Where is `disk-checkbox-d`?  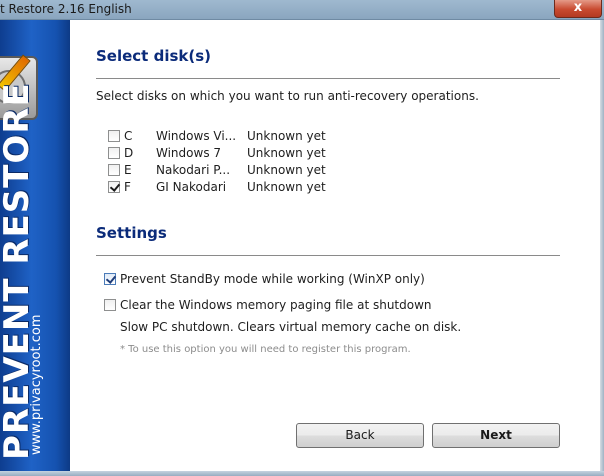
disk-checkbox-d is located at coordinates (114, 153).